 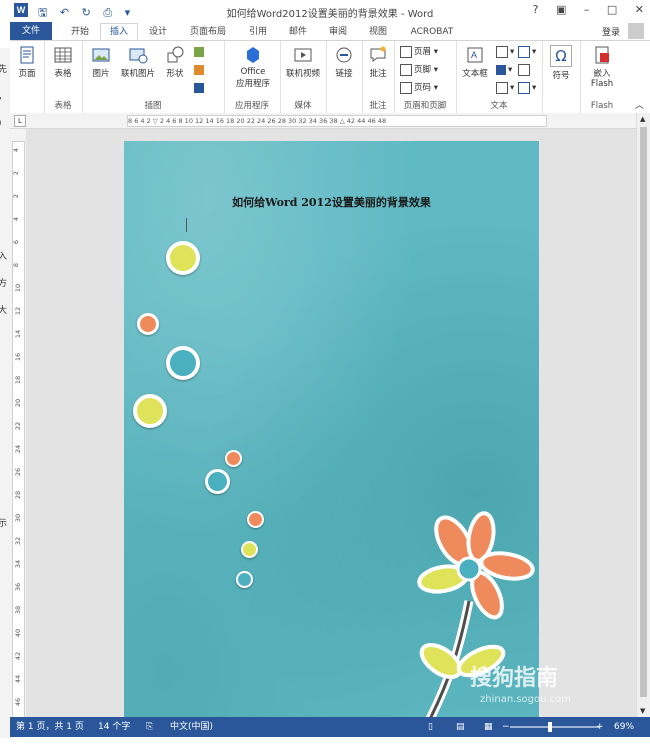 What do you see at coordinates (158, 32) in the screenshot?
I see `tab-design: 设计` at bounding box center [158, 32].